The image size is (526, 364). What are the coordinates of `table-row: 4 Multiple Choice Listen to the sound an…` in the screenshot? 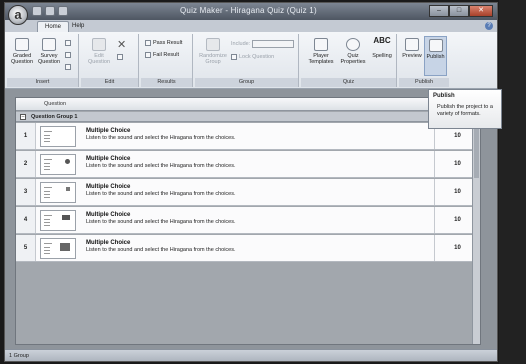 It's located at (248, 220).